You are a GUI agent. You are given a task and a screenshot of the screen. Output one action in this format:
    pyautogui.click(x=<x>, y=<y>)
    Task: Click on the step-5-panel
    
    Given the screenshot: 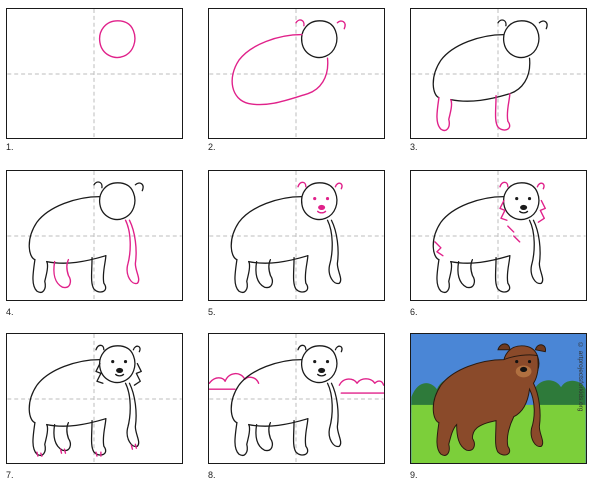 What is the action you would take?
    pyautogui.click(x=296, y=235)
    